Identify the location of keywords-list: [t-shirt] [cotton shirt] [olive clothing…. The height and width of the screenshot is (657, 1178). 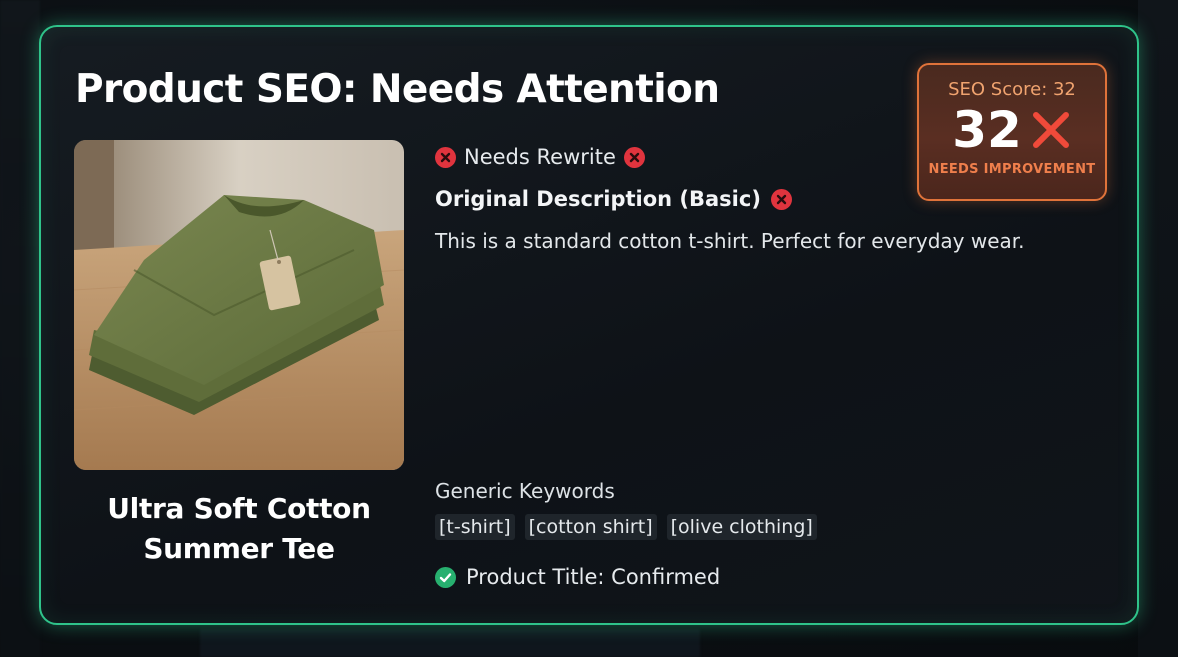
(626, 527).